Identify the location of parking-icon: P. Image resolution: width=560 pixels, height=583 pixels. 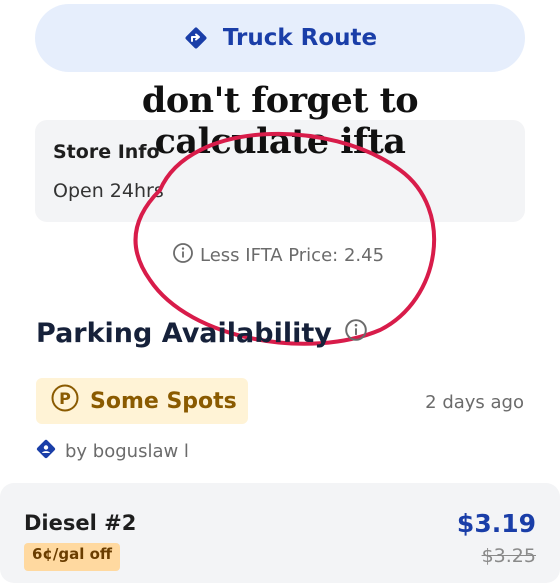
(65, 401).